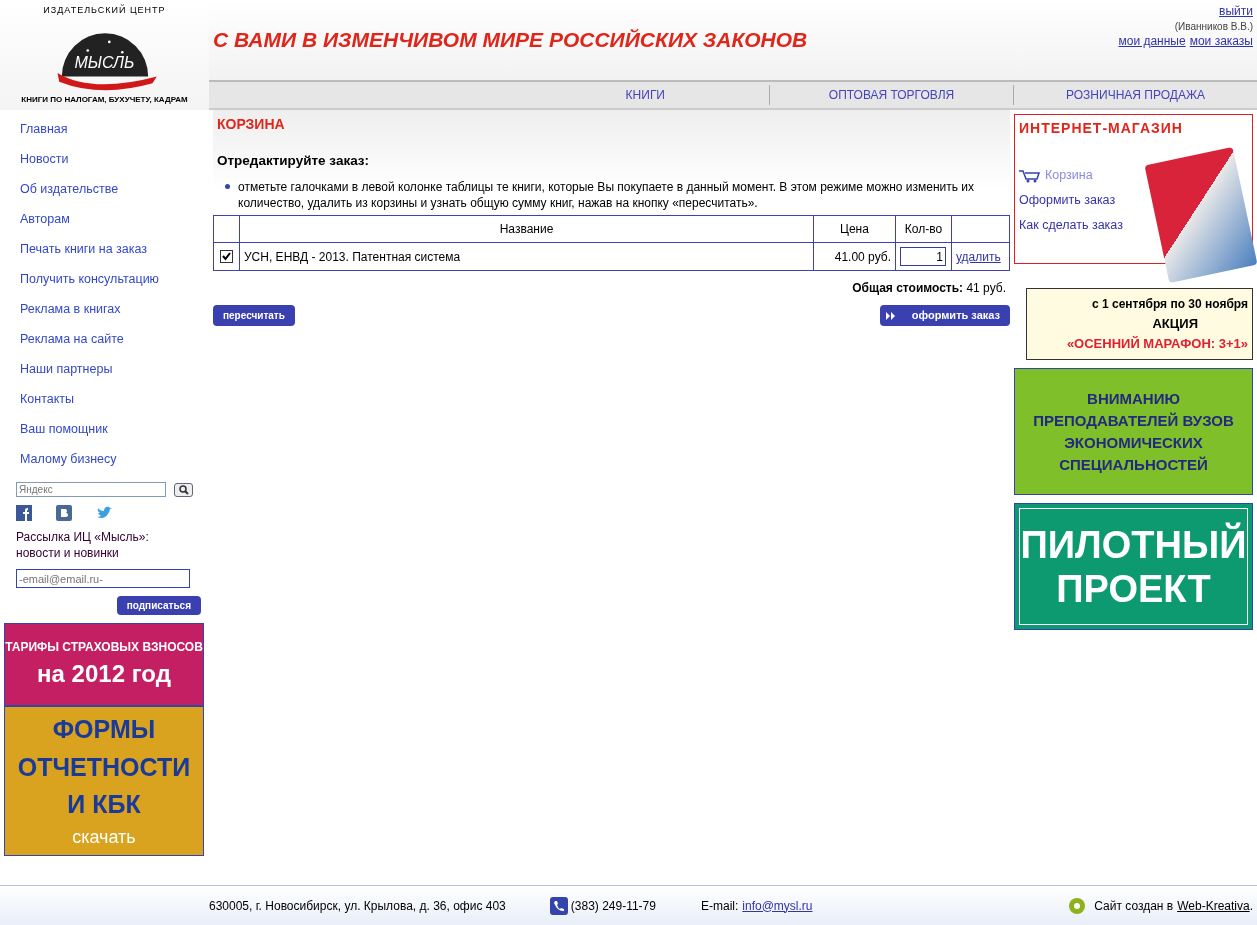  What do you see at coordinates (24, 513) in the screenshot?
I see `facebook-icon` at bounding box center [24, 513].